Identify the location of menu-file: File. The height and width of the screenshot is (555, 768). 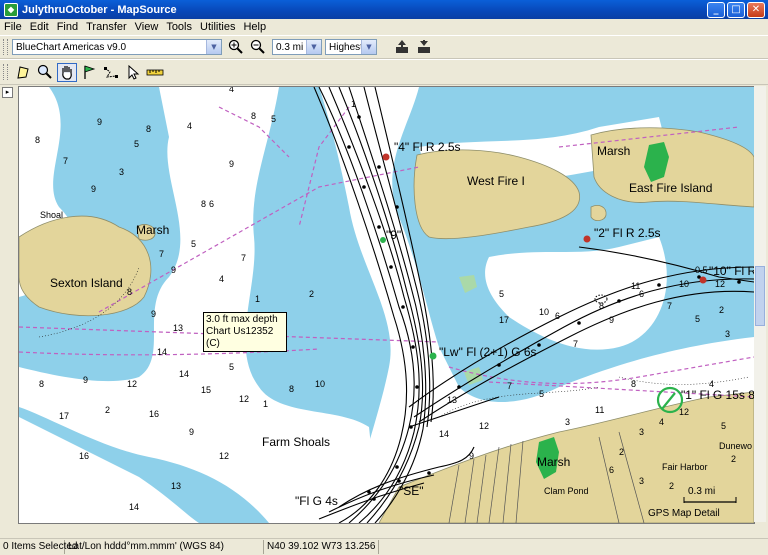
(13, 27).